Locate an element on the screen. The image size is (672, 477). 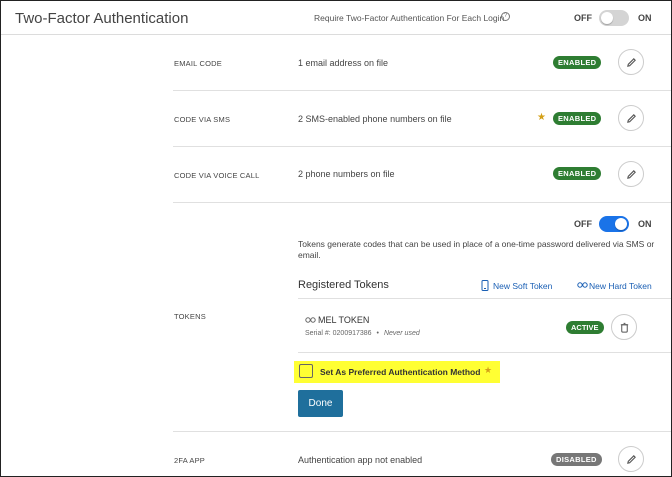
delete-token-button is located at coordinates (624, 327).